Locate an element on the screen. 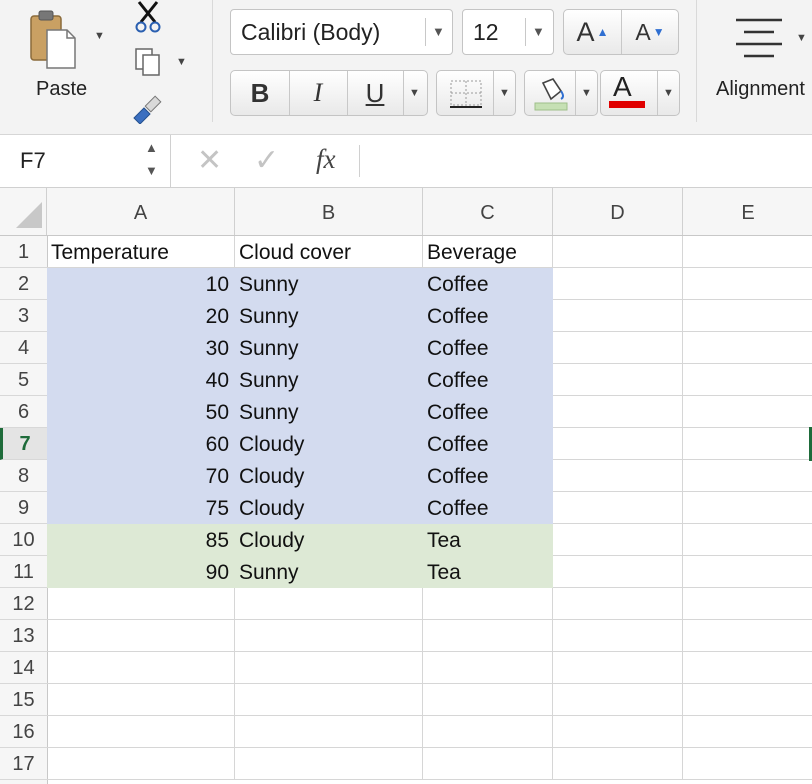 This screenshot has width=812, height=784. cell-d4 is located at coordinates (618, 348).